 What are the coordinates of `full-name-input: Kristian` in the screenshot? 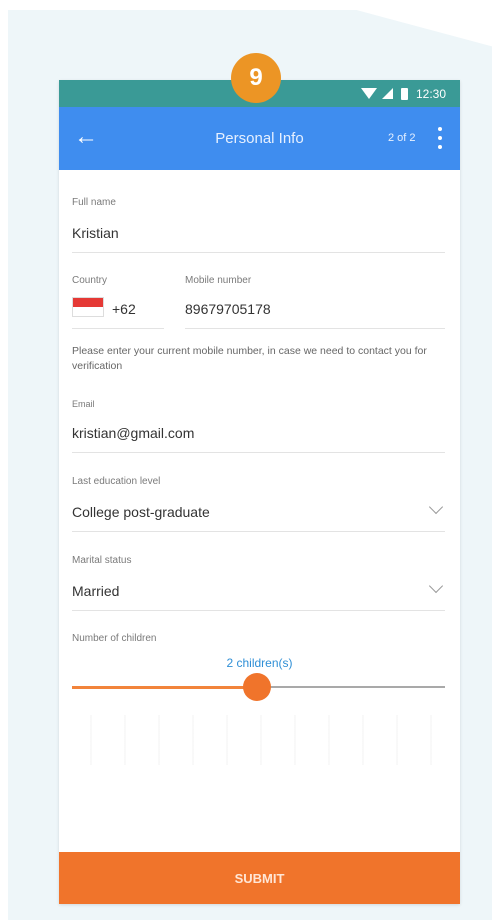 It's located at (95, 233).